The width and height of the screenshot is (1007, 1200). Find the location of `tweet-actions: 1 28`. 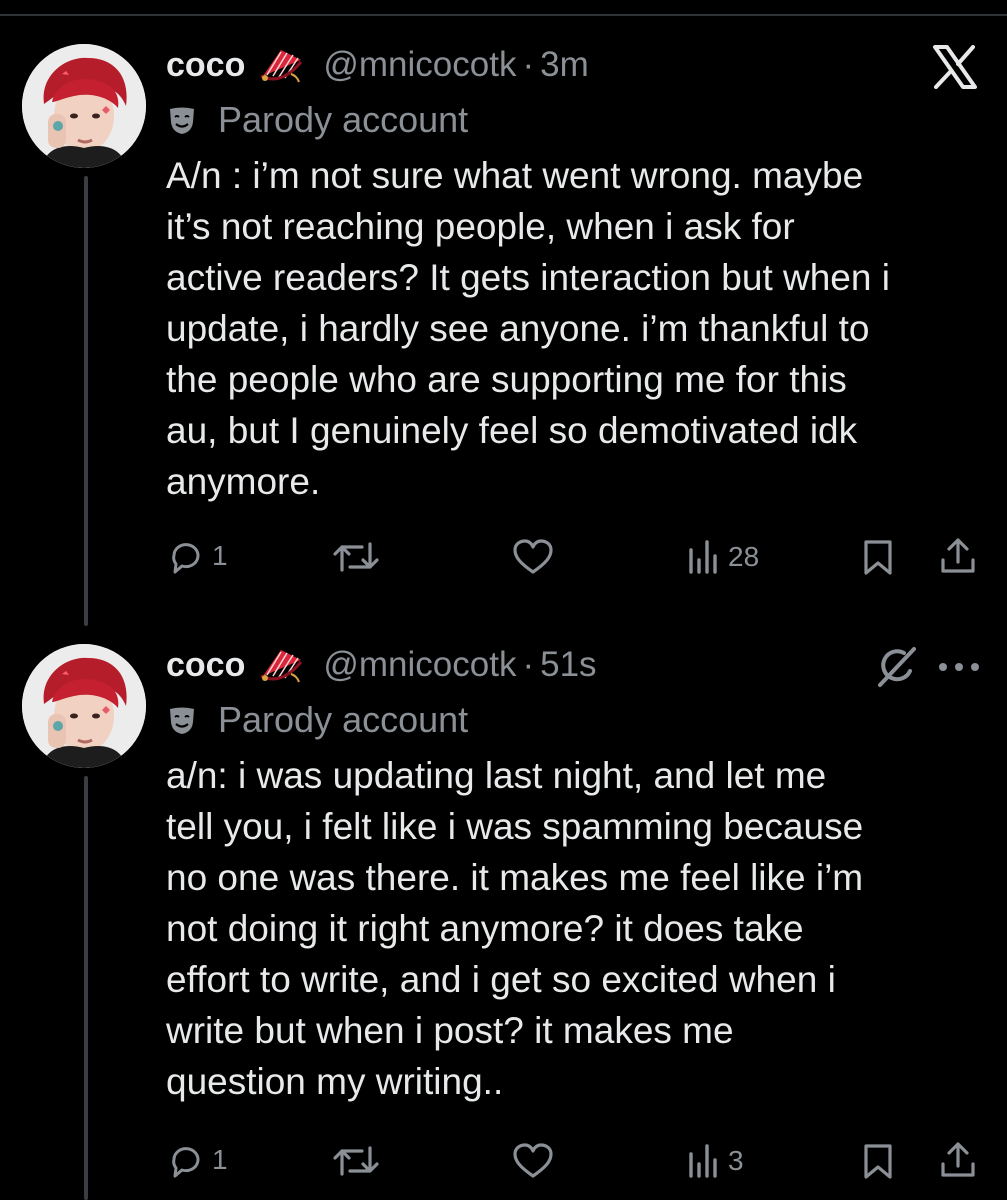

tweet-actions: 1 28 is located at coordinates (503, 557).